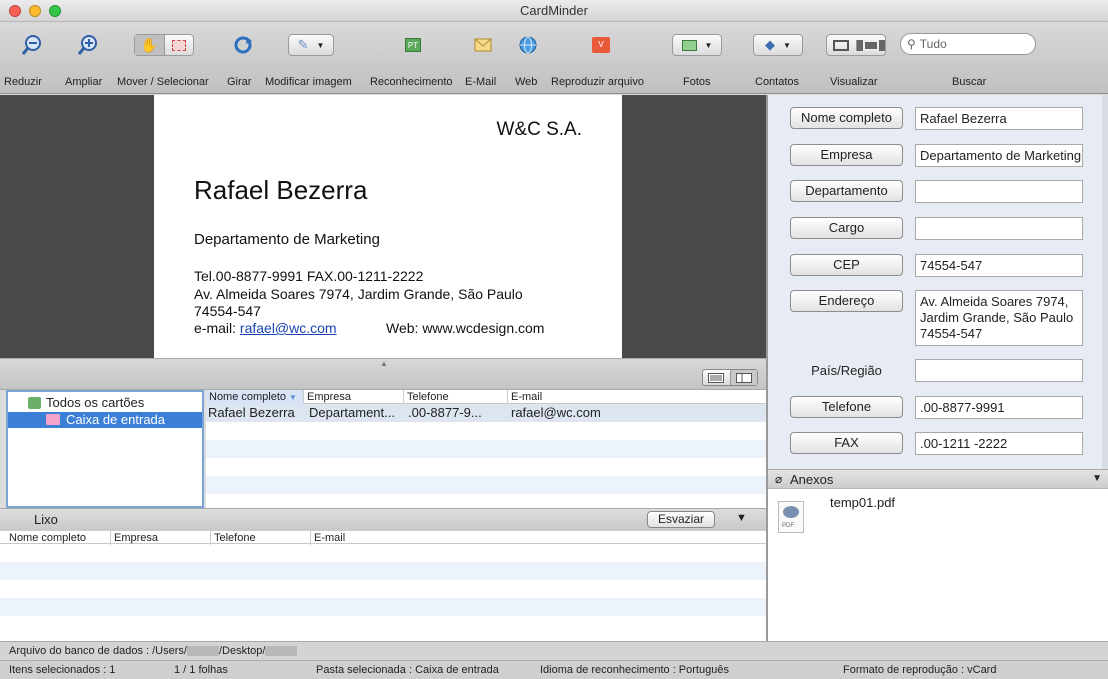  What do you see at coordinates (846, 265) in the screenshot?
I see `field-button-postal-code: CEP` at bounding box center [846, 265].